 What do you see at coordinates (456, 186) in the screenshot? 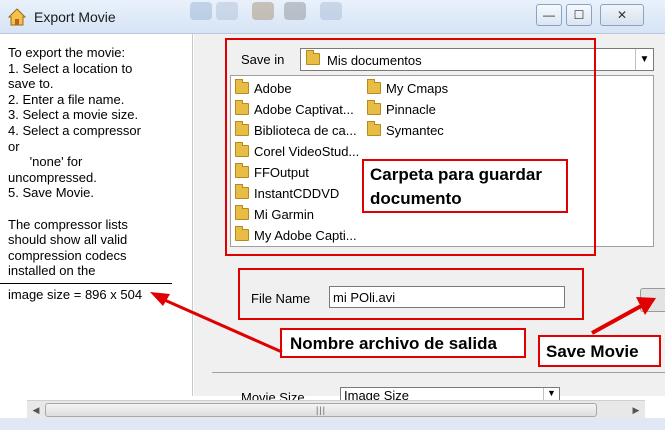
I see `folder-annotation-text: Carpeta para guardar documento` at bounding box center [456, 186].